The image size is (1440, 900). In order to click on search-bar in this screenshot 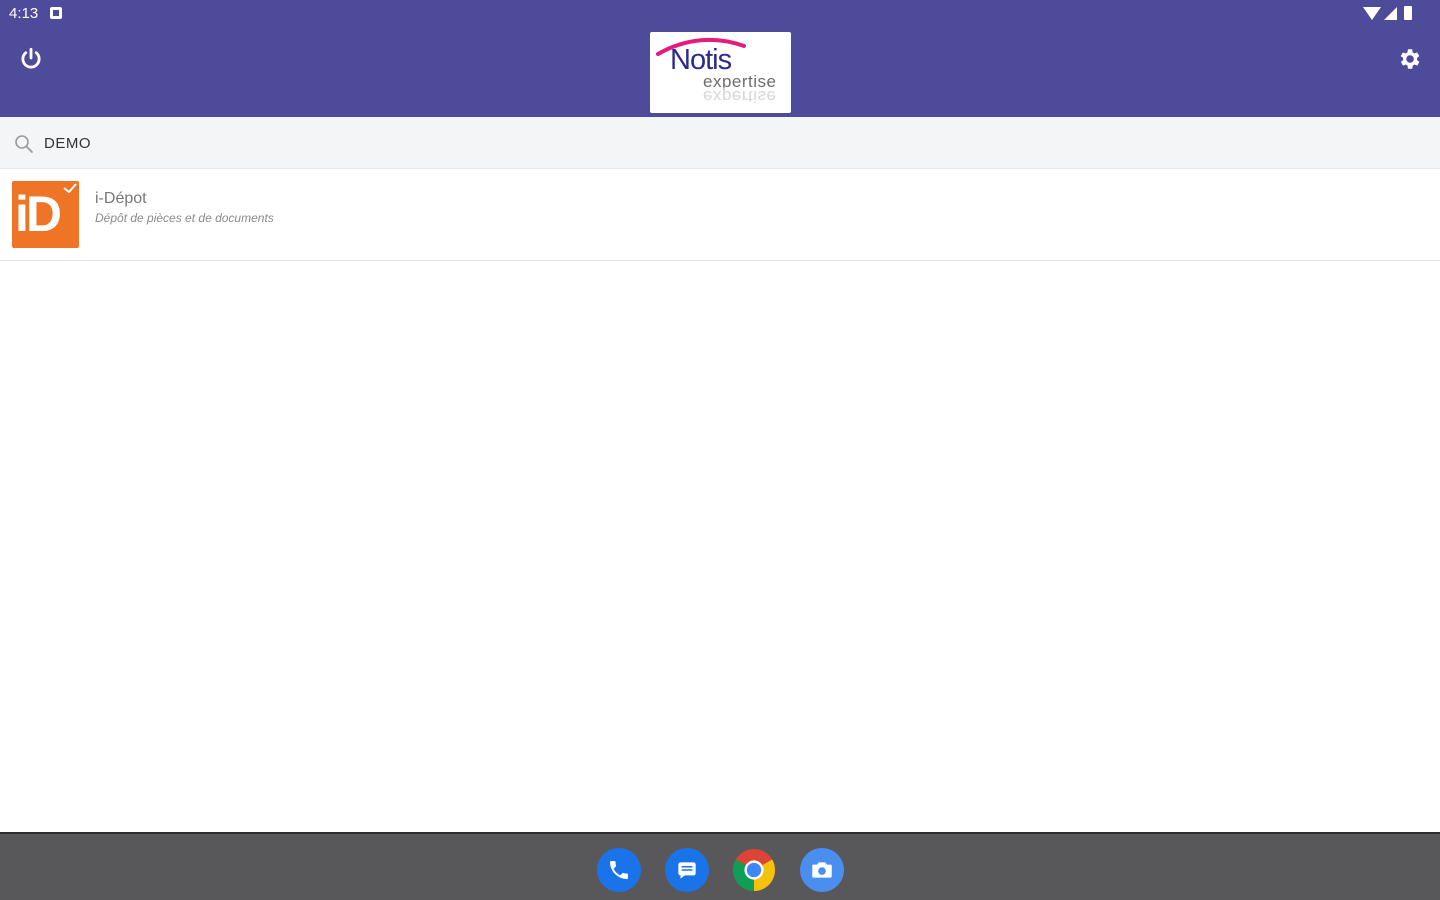, I will do `click(720, 143)`.